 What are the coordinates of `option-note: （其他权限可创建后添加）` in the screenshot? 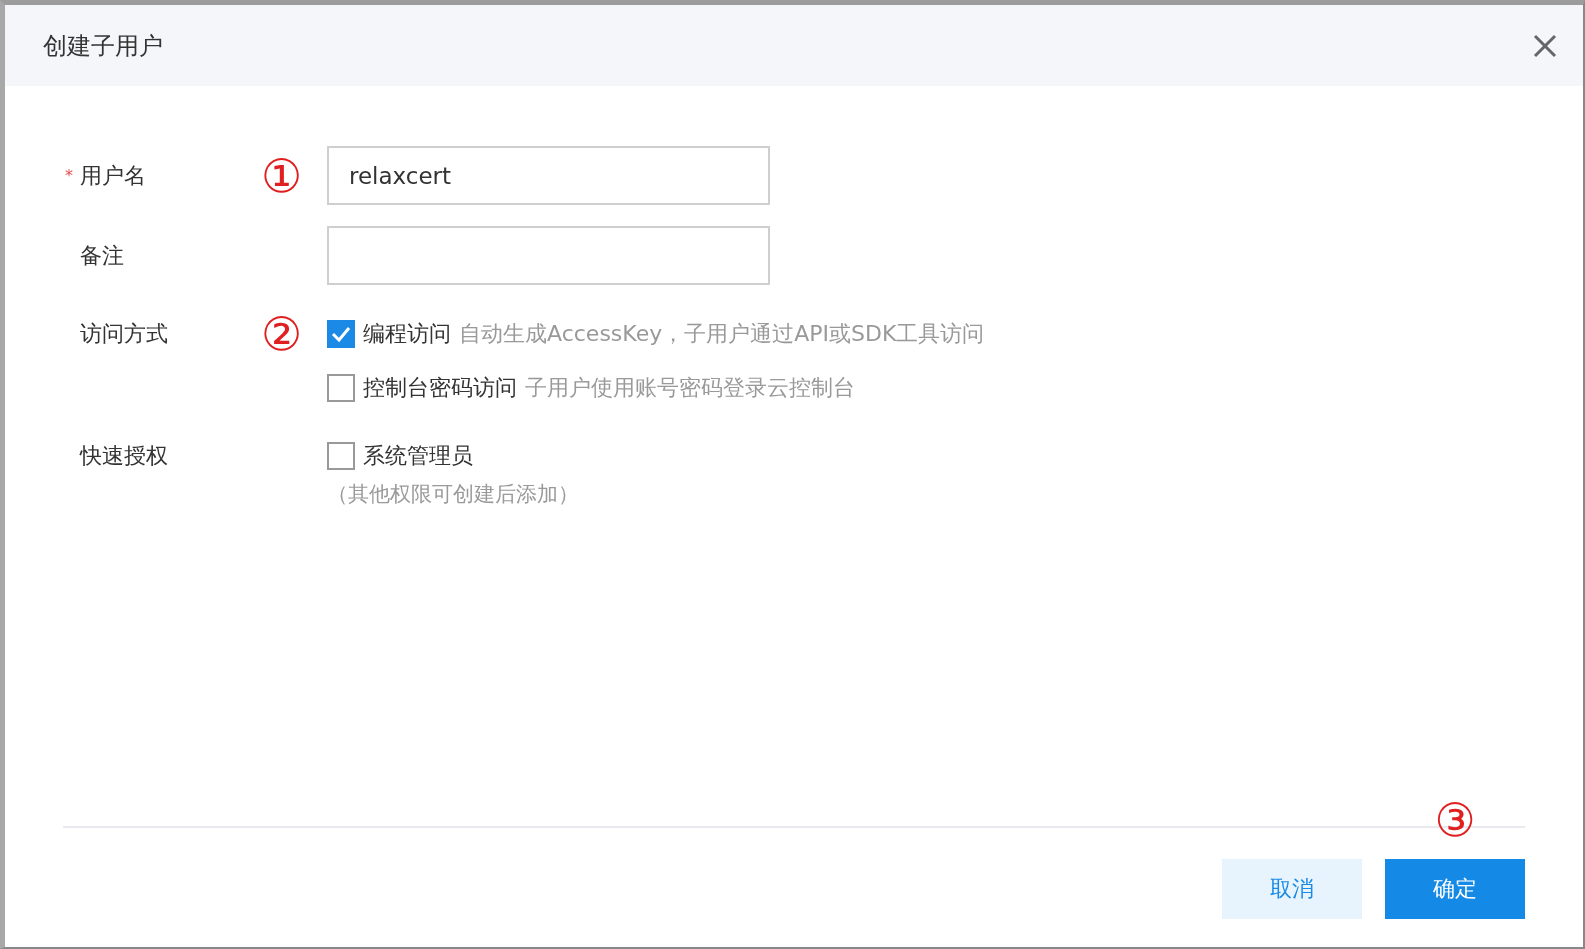 It's located at (453, 494).